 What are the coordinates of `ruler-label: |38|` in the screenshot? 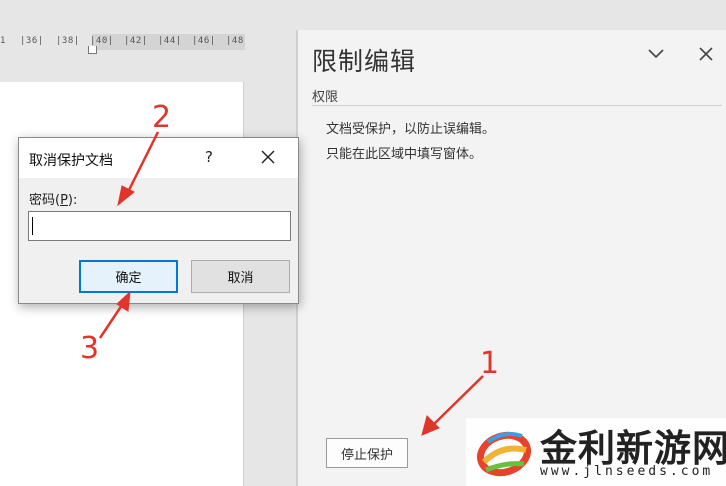 It's located at (68, 41).